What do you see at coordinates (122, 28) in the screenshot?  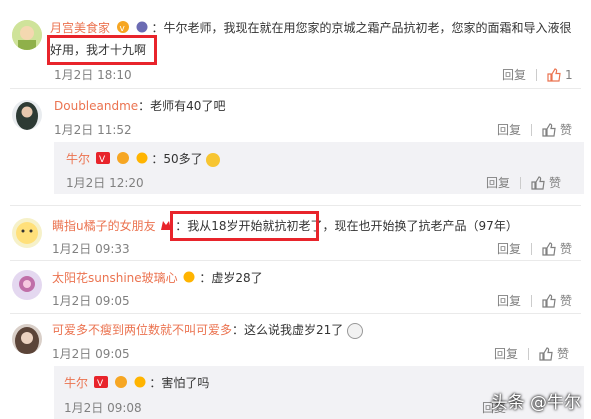 I see `svg-text: v` at bounding box center [122, 28].